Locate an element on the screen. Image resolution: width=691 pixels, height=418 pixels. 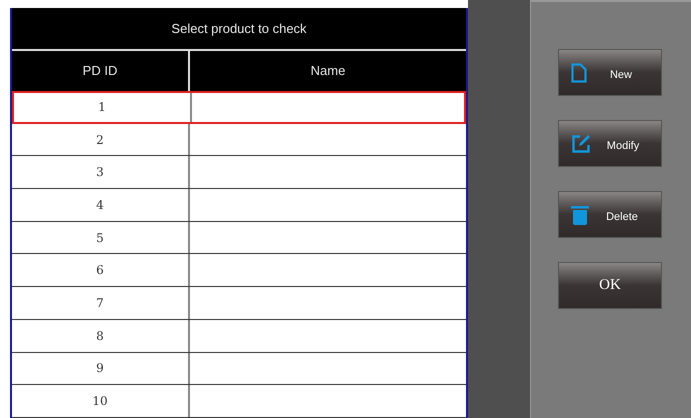
delete-button: Delete is located at coordinates (610, 214).